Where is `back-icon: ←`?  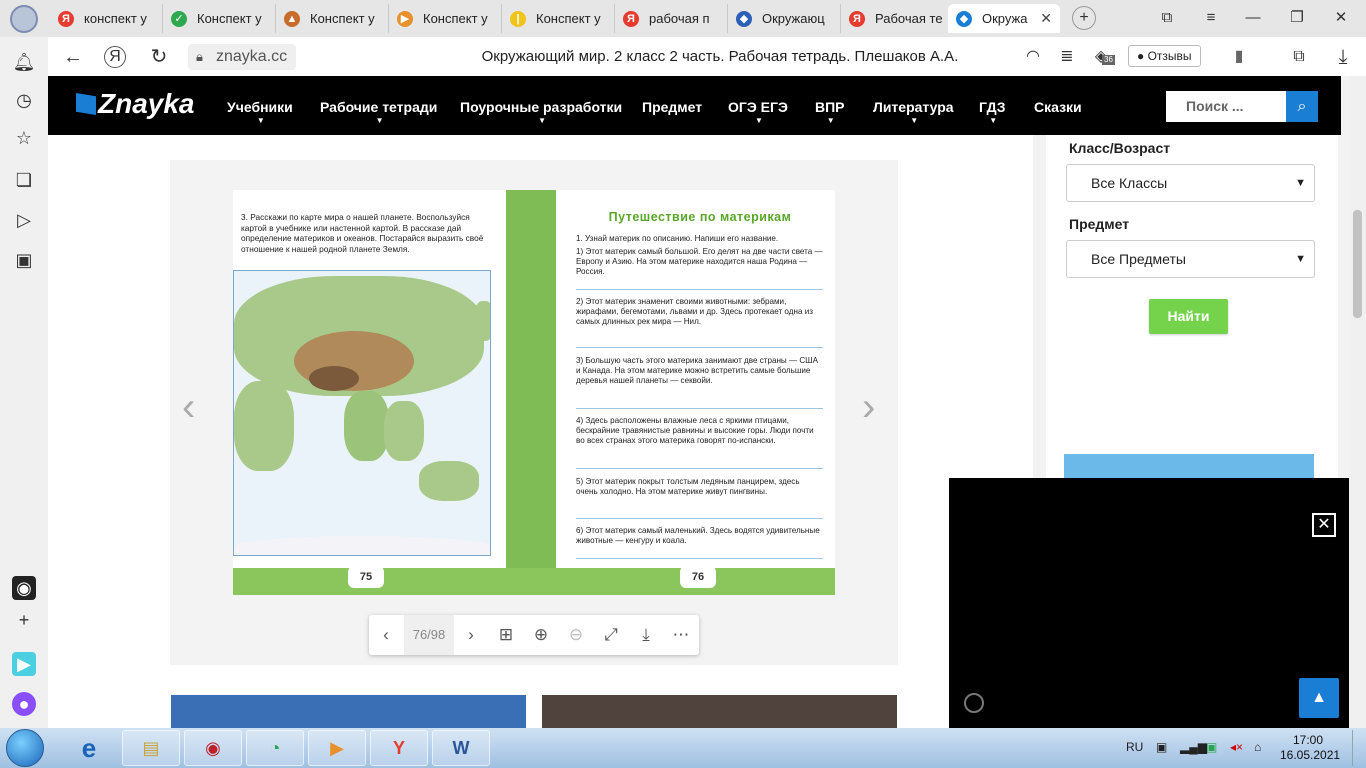
back-icon: ← is located at coordinates (73, 57).